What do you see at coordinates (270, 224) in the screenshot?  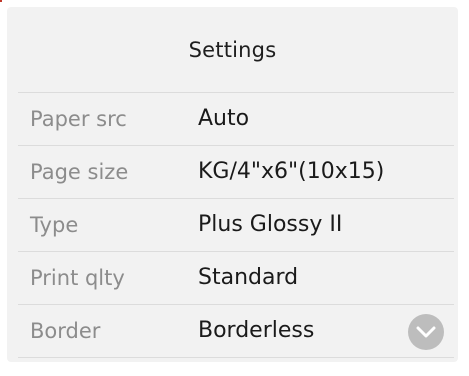 I see `setting-value: Plus Glossy II` at bounding box center [270, 224].